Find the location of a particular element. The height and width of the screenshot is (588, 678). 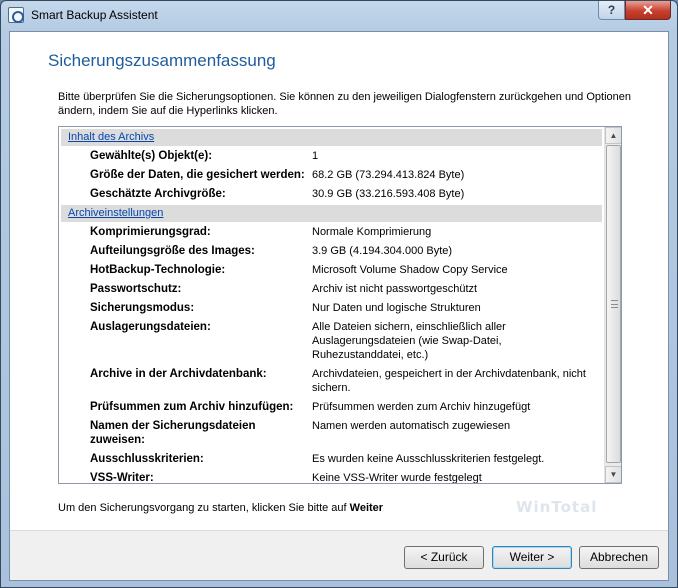

watermark-logo: WinTotal is located at coordinates (557, 507).